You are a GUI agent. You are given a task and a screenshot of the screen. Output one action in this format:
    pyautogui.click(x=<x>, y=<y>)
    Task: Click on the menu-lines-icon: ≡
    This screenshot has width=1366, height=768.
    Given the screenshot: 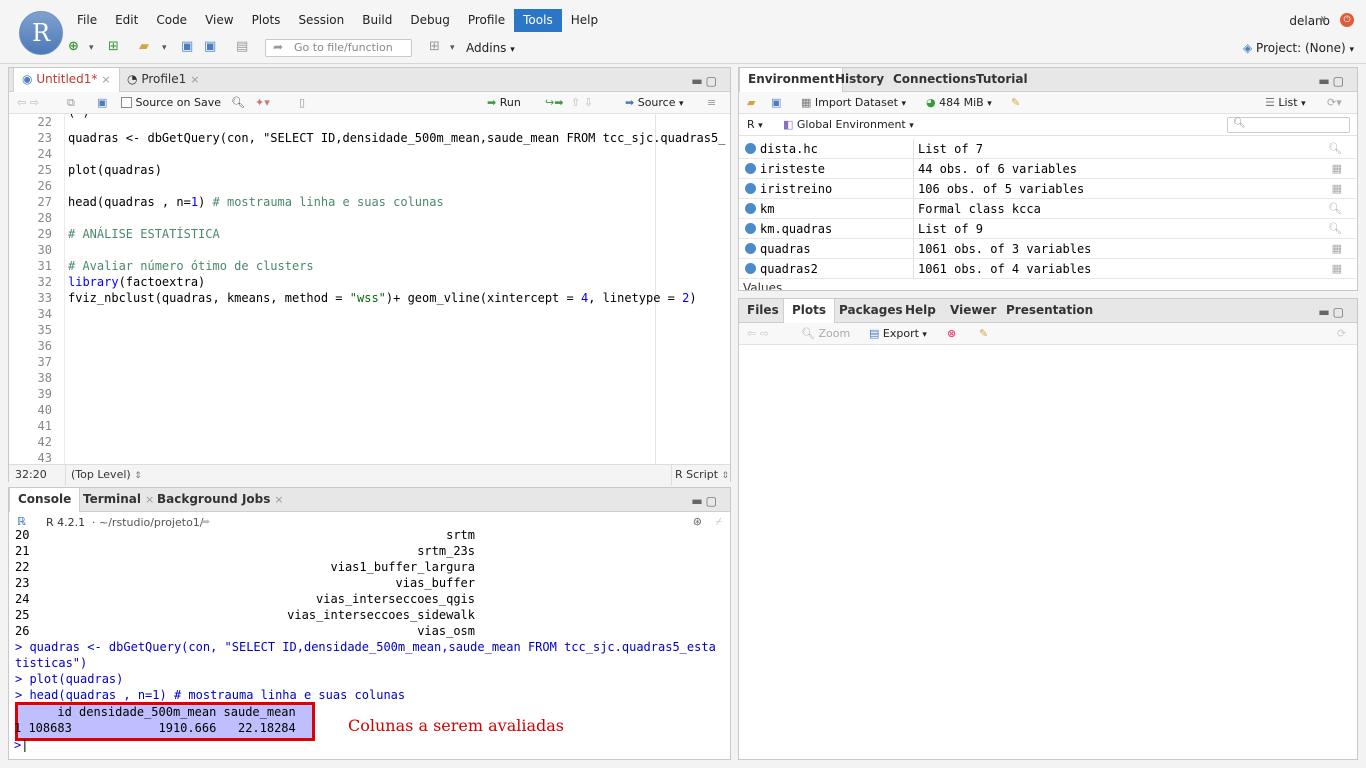 What is the action you would take?
    pyautogui.click(x=711, y=103)
    